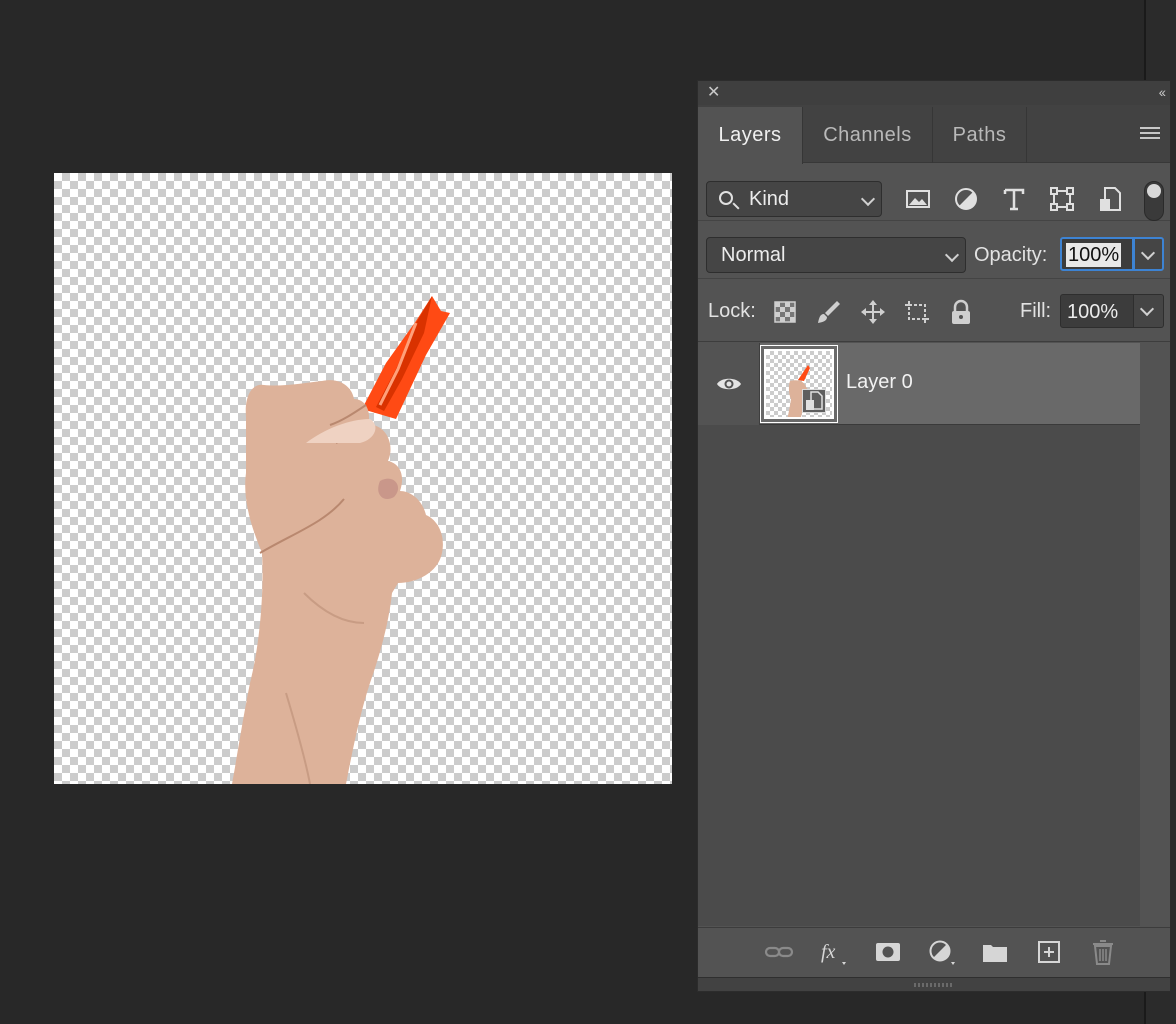 The image size is (1176, 1024). What do you see at coordinates (1150, 134) in the screenshot?
I see `panel-menu-icon` at bounding box center [1150, 134].